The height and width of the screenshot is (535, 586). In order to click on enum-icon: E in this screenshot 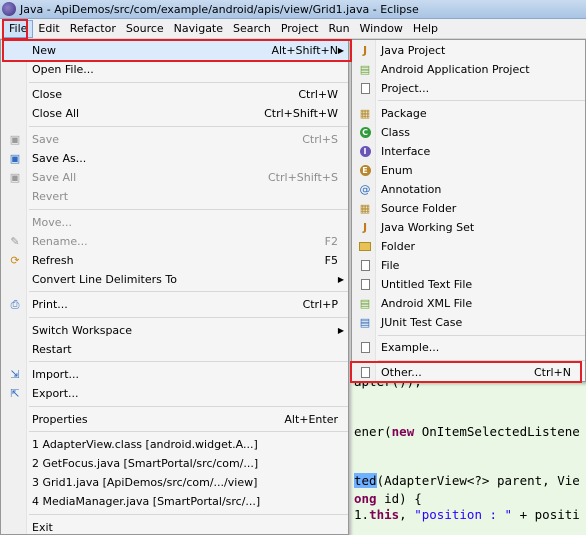, I will do `click(365, 170)`.